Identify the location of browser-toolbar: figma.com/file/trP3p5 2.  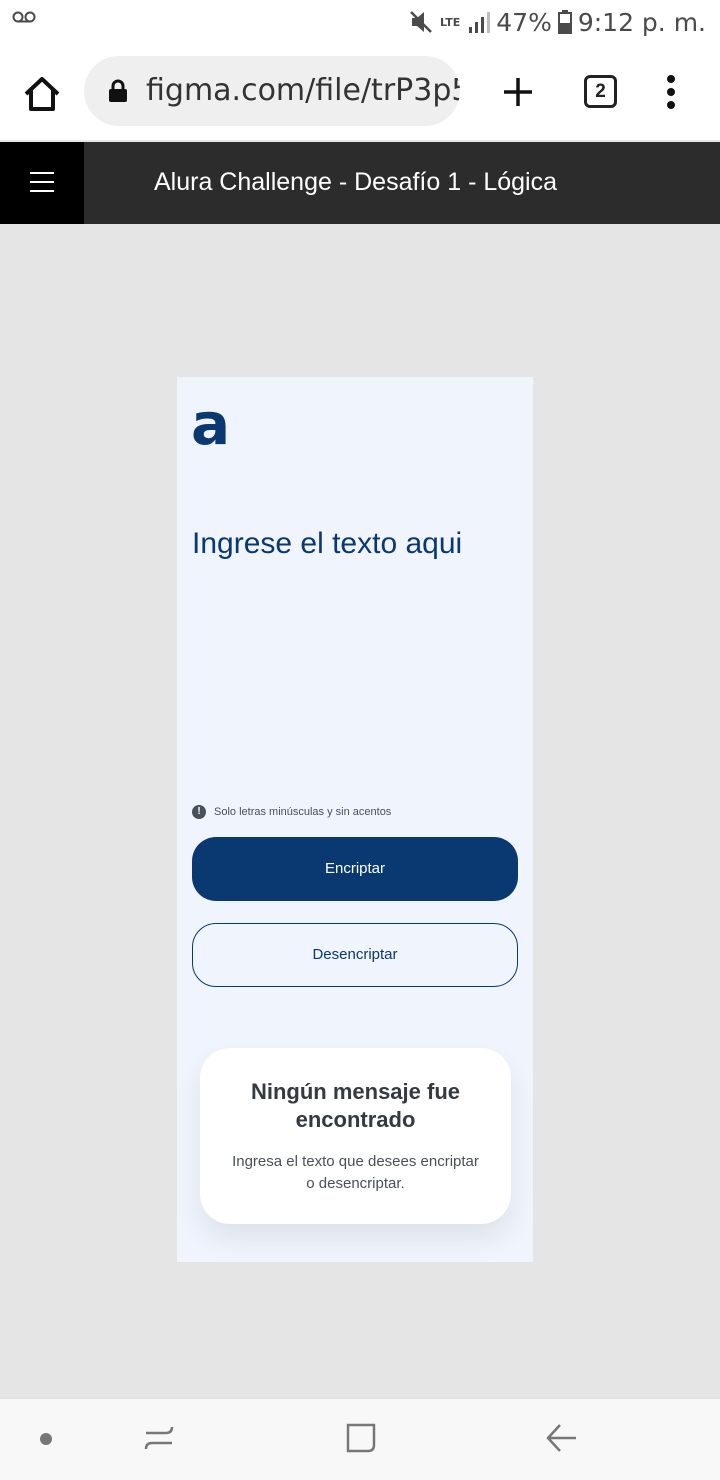
(360, 93).